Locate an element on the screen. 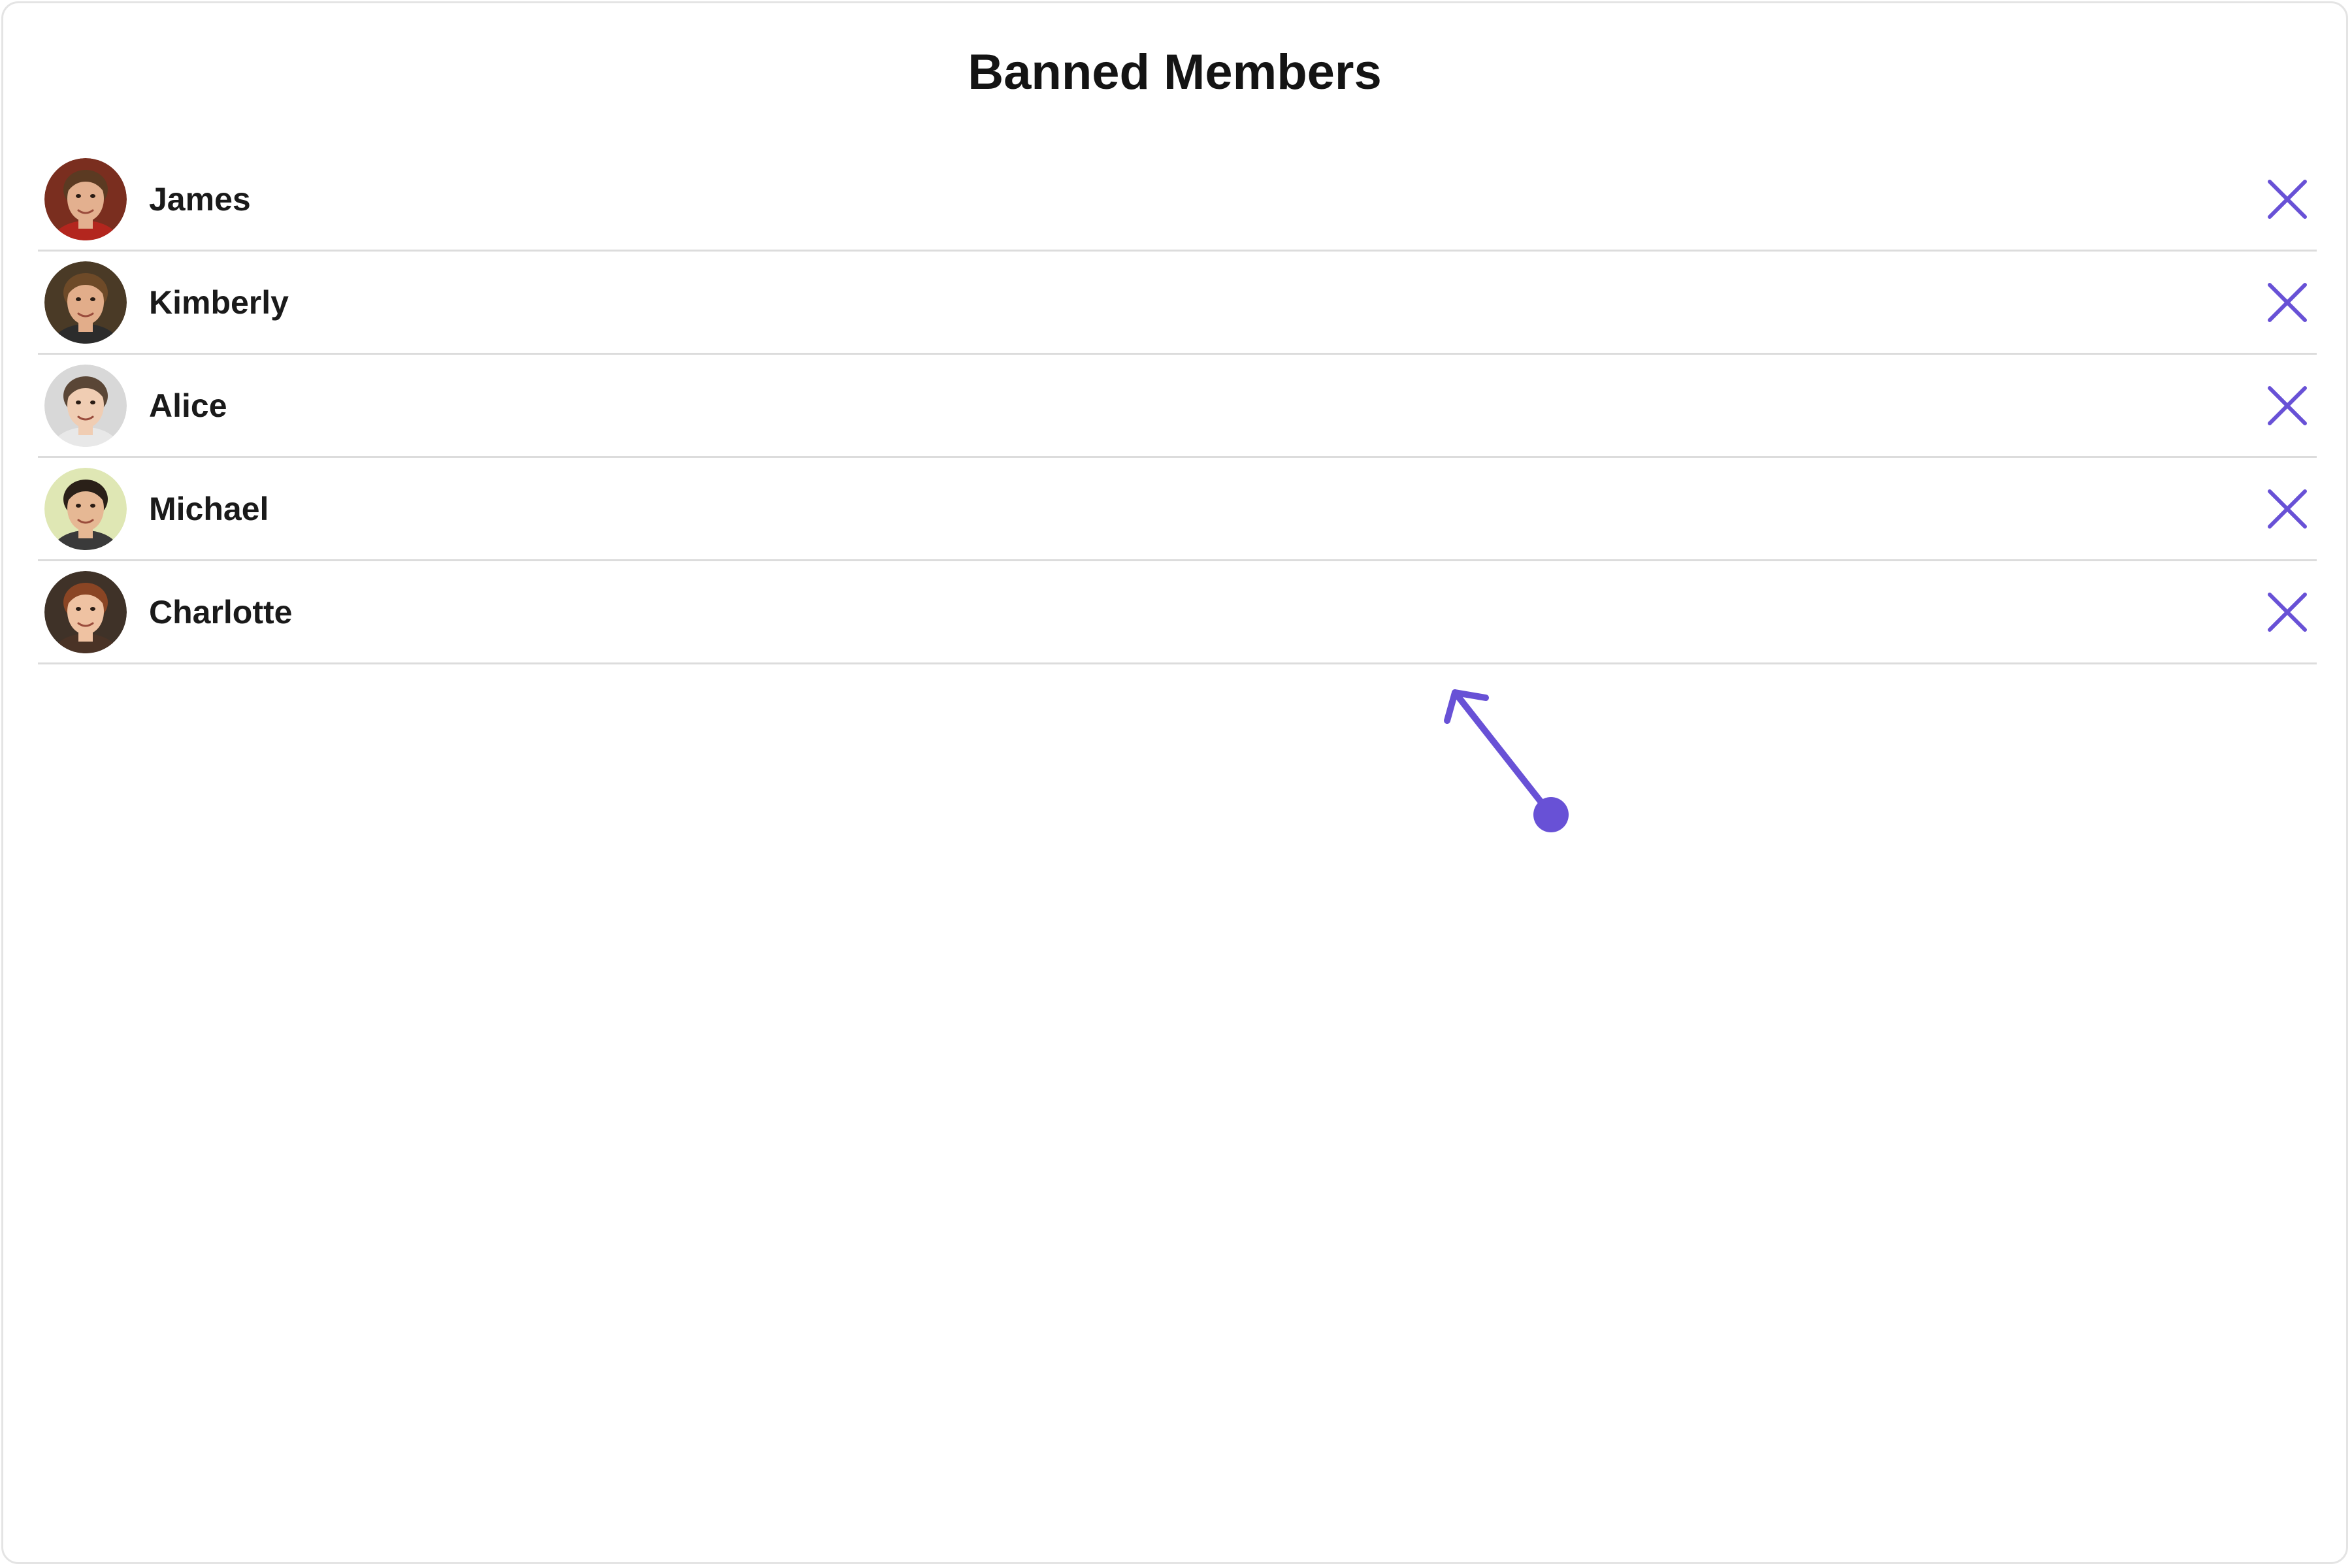 The height and width of the screenshot is (1568, 2352). list-item: Charlotte is located at coordinates (1177, 612).